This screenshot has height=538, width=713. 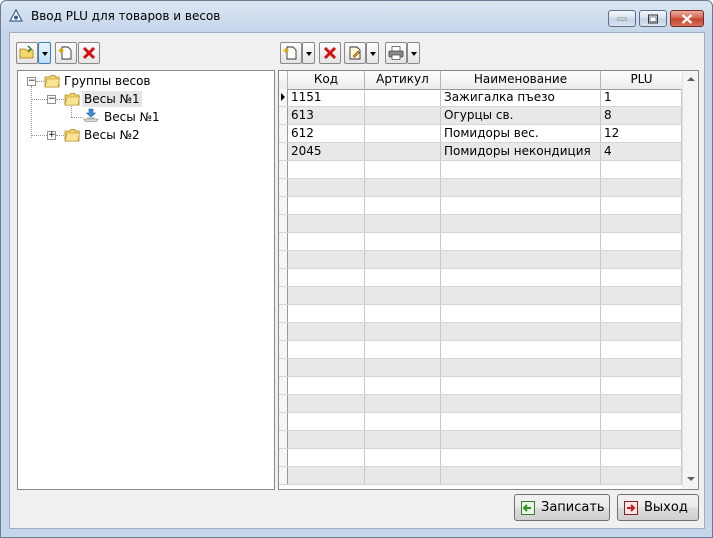 What do you see at coordinates (44, 53) in the screenshot?
I see `open-folder-dropdown` at bounding box center [44, 53].